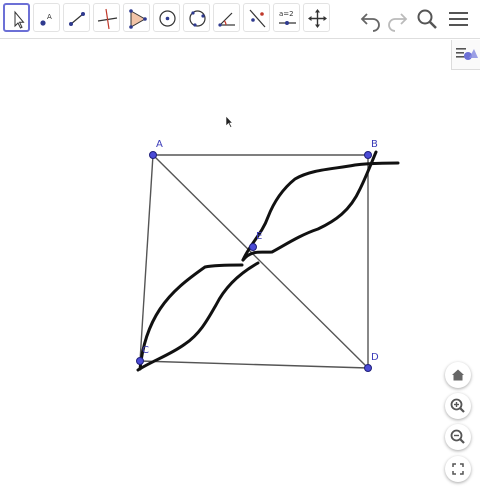  I want to click on home-icon, so click(458, 375).